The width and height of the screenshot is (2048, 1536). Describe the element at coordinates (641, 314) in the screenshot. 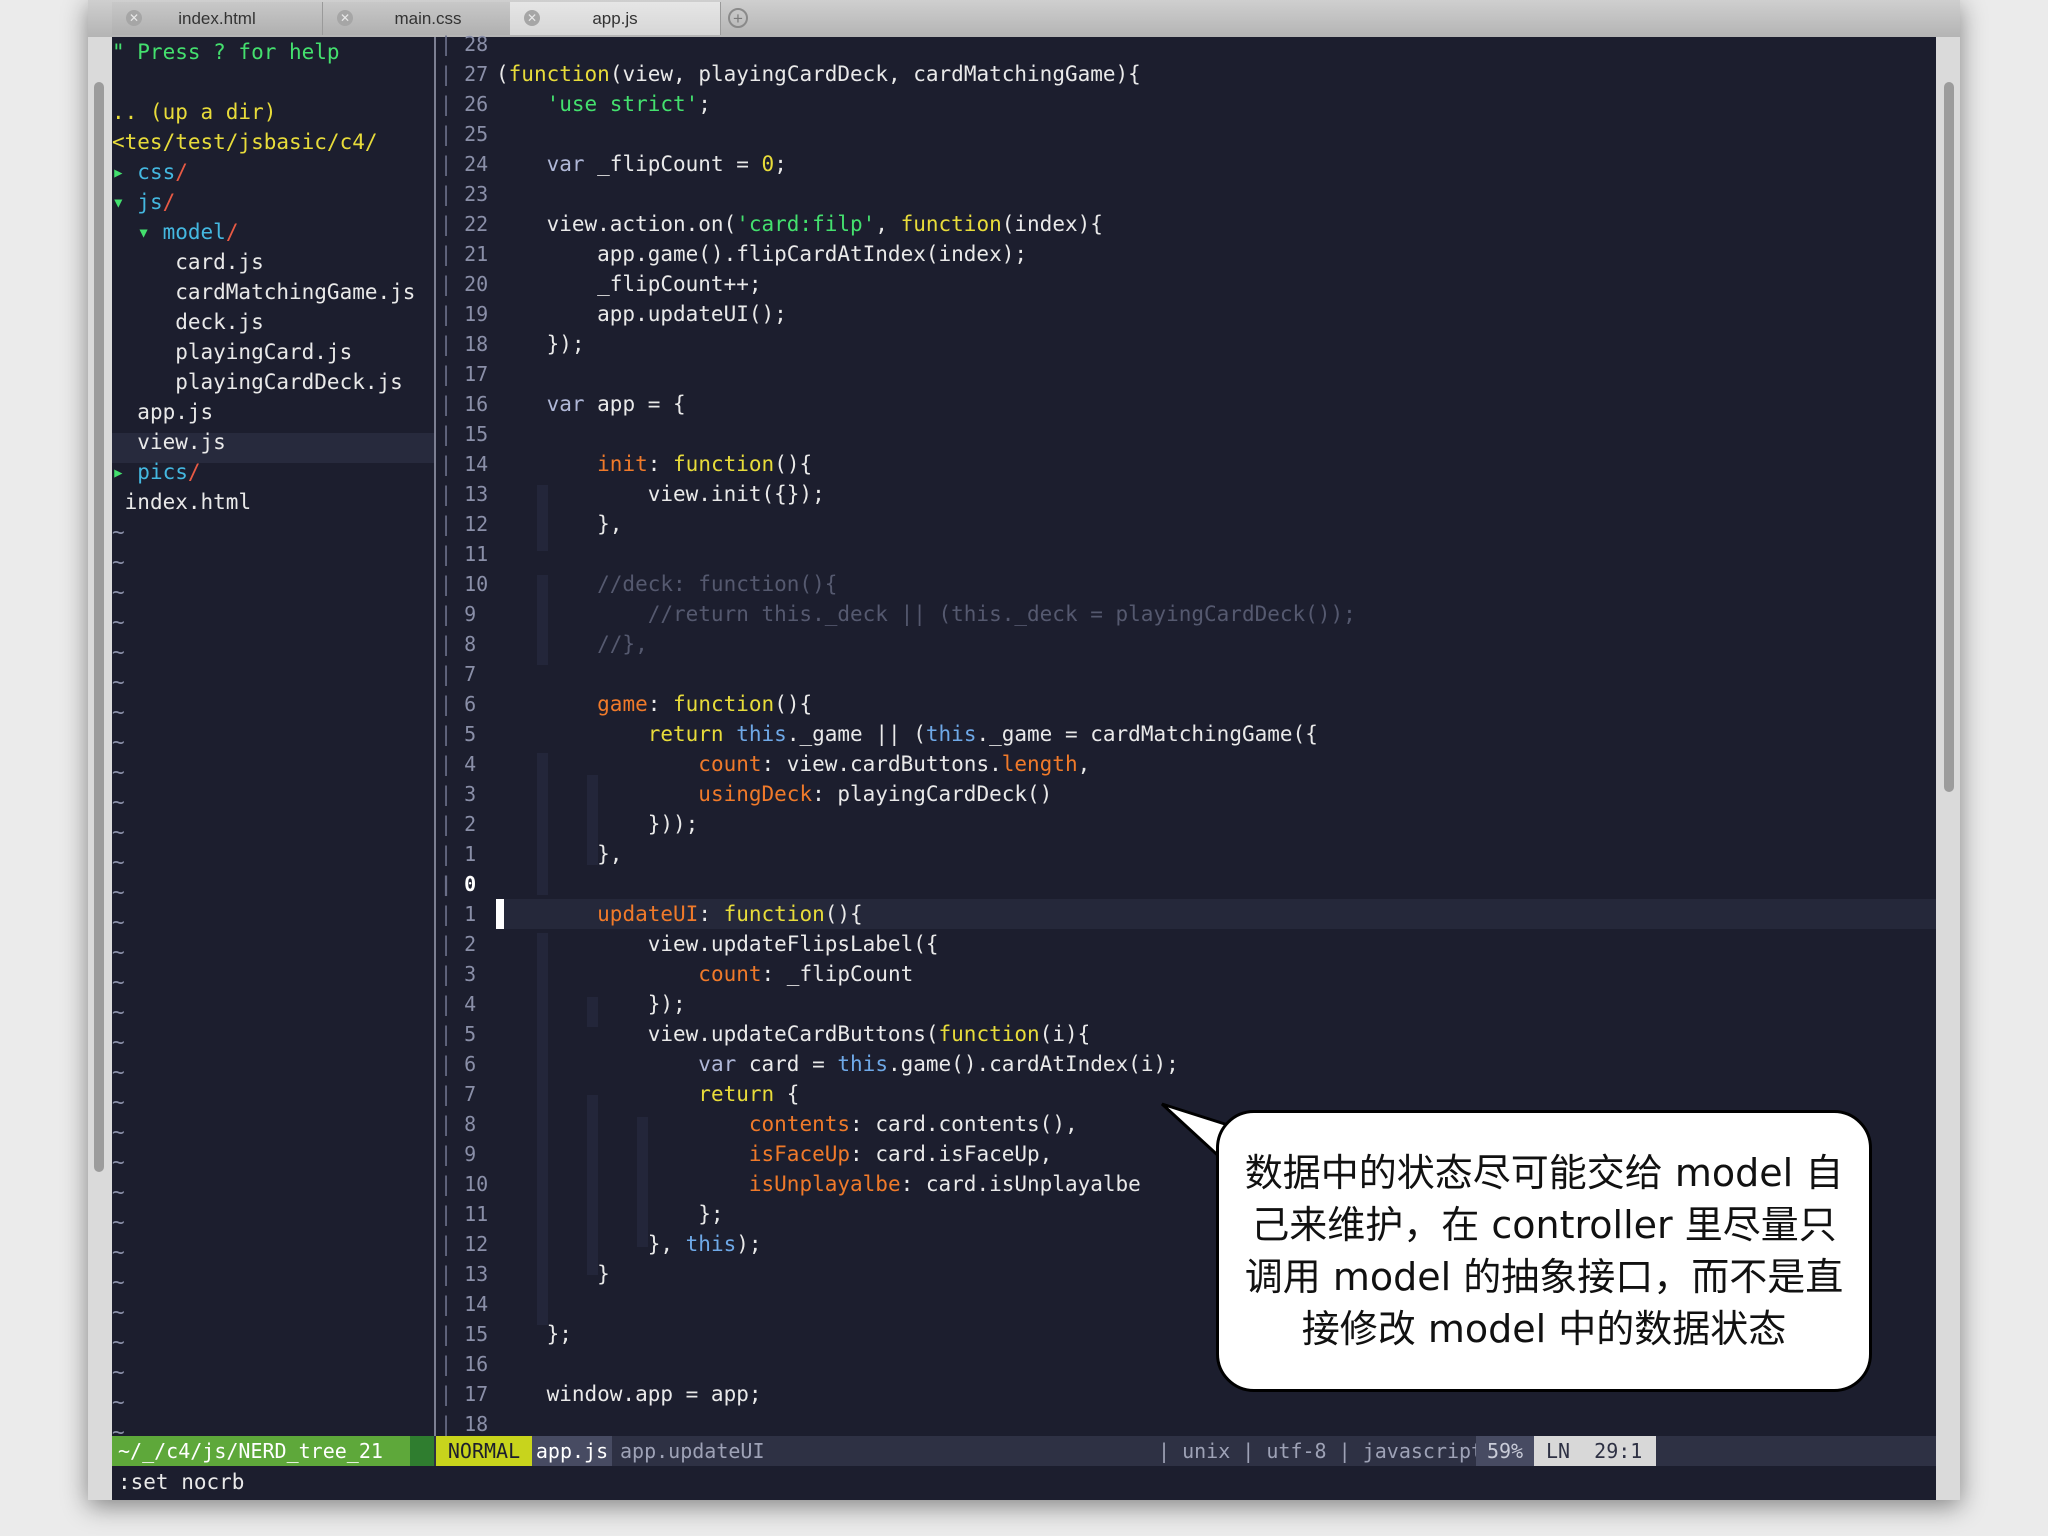

I see `code-line: app.updateUI();` at that location.